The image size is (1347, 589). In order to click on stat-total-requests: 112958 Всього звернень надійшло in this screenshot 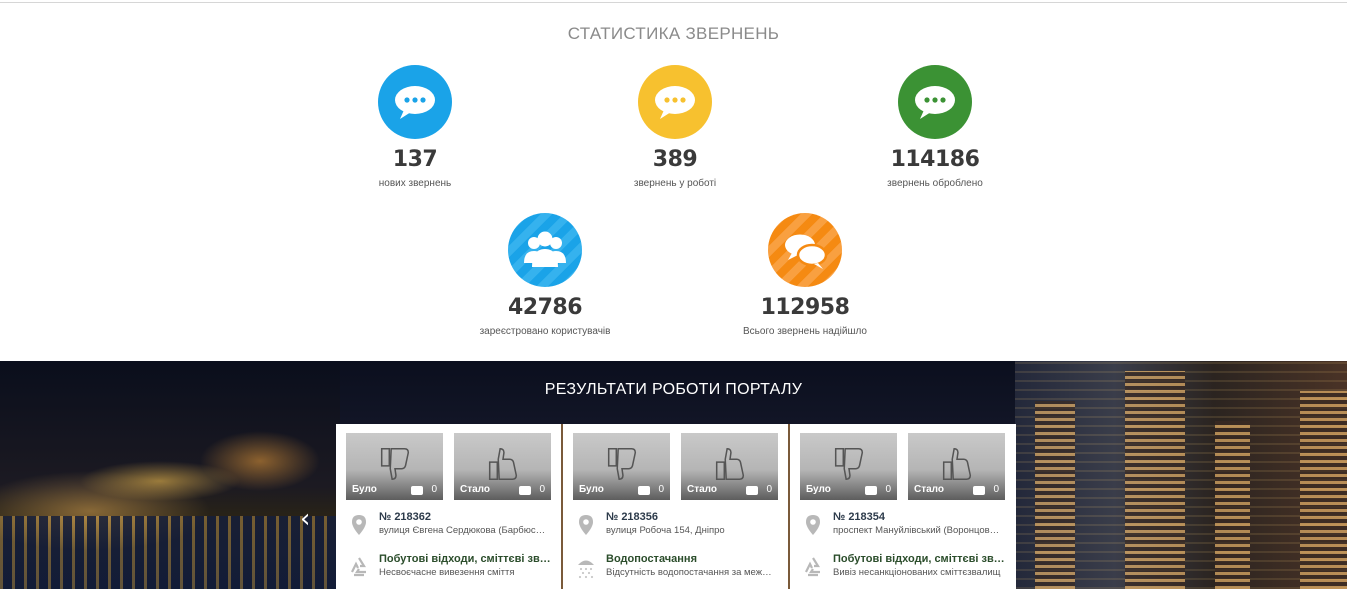, I will do `click(805, 275)`.